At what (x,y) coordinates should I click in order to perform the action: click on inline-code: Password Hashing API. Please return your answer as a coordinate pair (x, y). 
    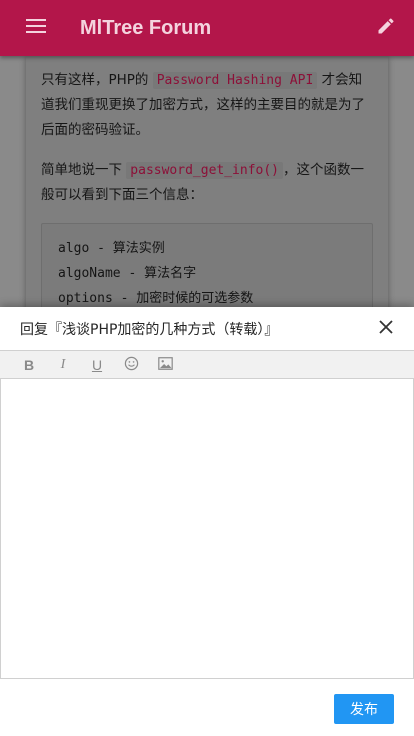
    Looking at the image, I should click on (235, 80).